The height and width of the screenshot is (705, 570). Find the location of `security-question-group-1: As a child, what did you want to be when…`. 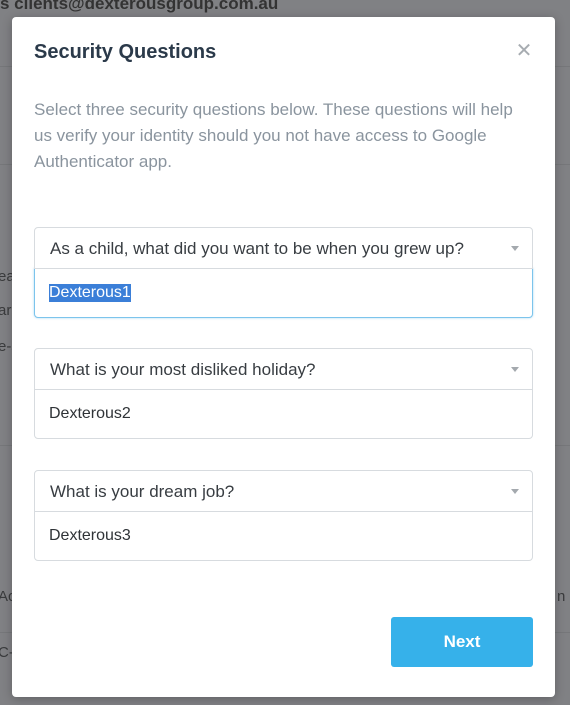

security-question-group-1: As a child, what did you want to be when… is located at coordinates (283, 272).